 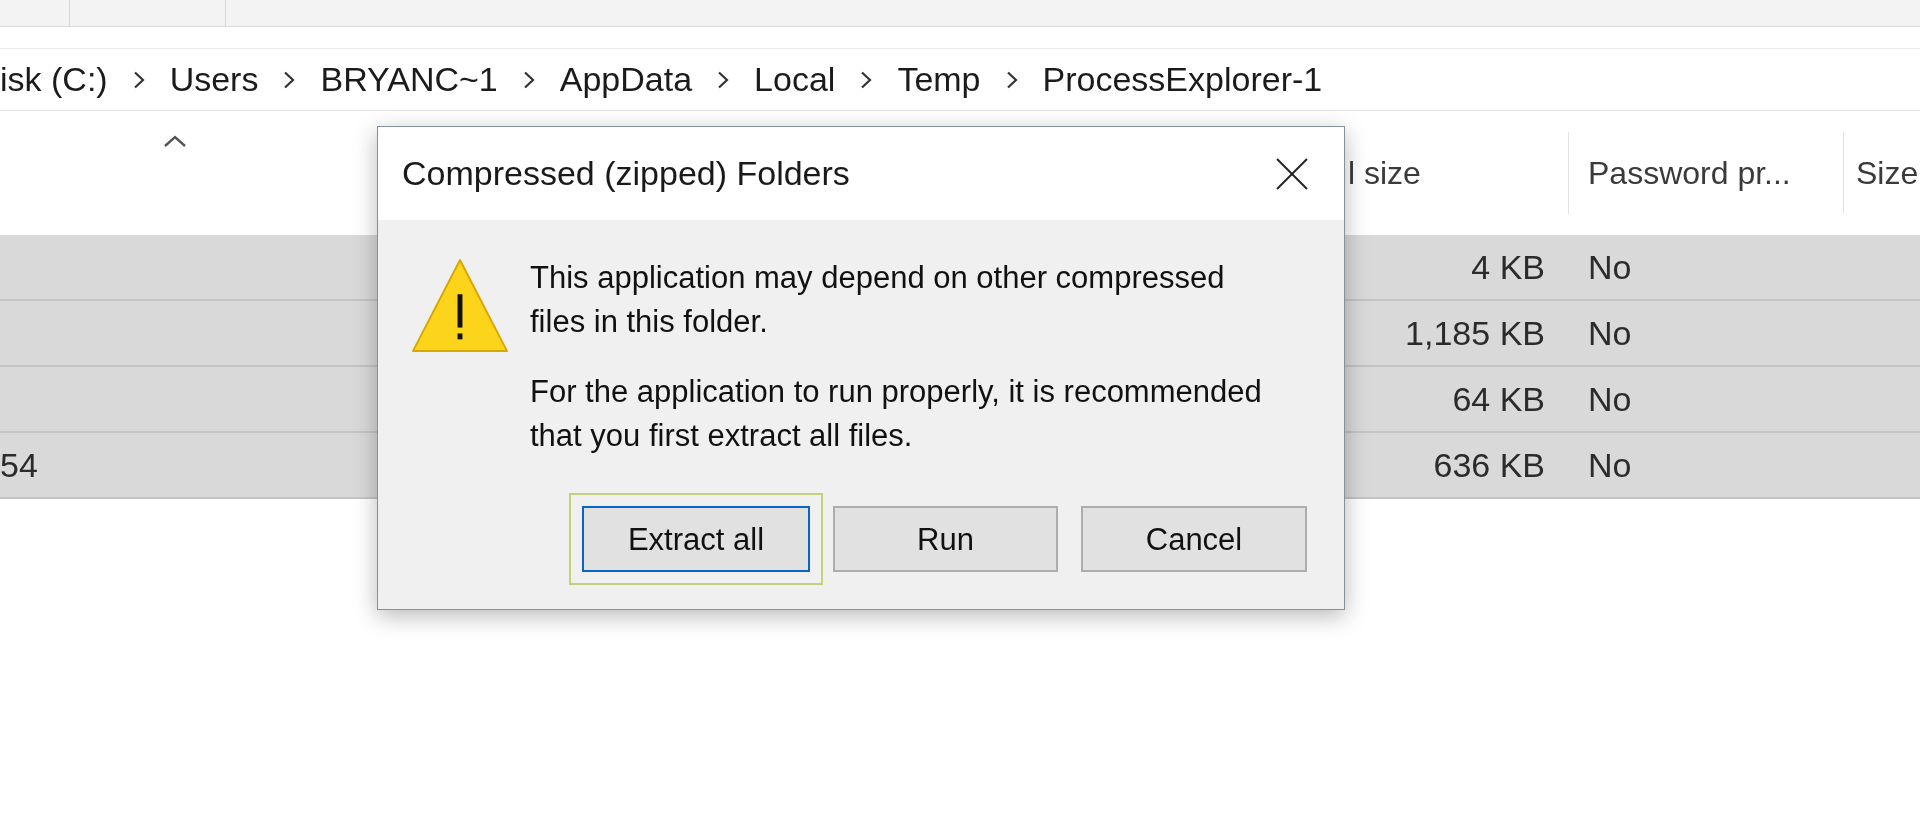 What do you see at coordinates (1475, 333) in the screenshot?
I see `table-cell-text: 1,185 KB` at bounding box center [1475, 333].